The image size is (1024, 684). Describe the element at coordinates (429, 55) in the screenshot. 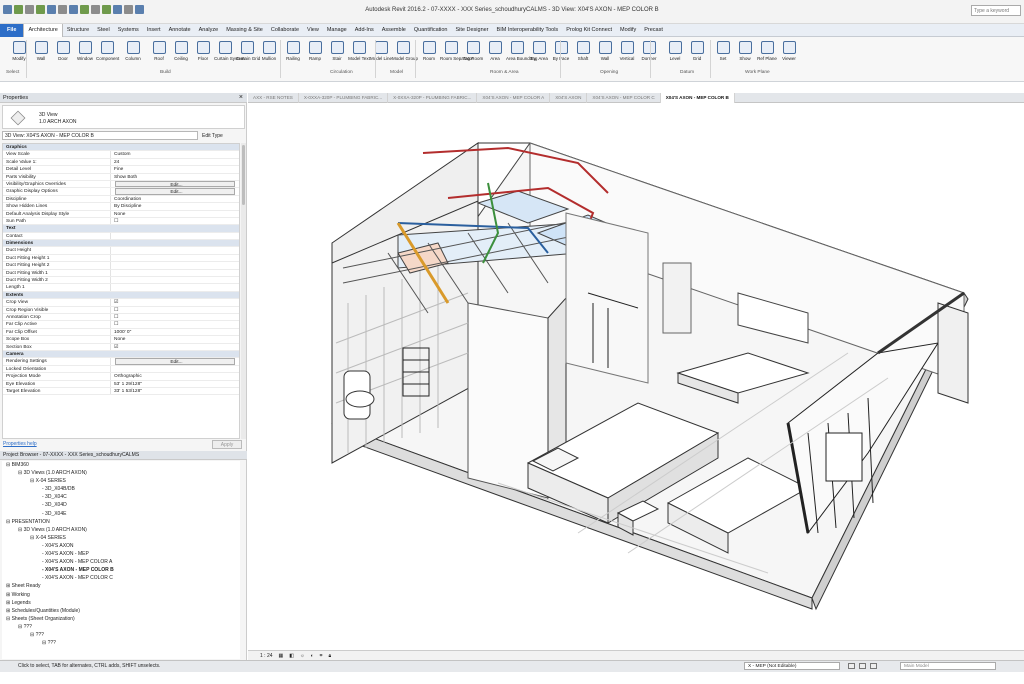

I see `room-button: Room` at that location.